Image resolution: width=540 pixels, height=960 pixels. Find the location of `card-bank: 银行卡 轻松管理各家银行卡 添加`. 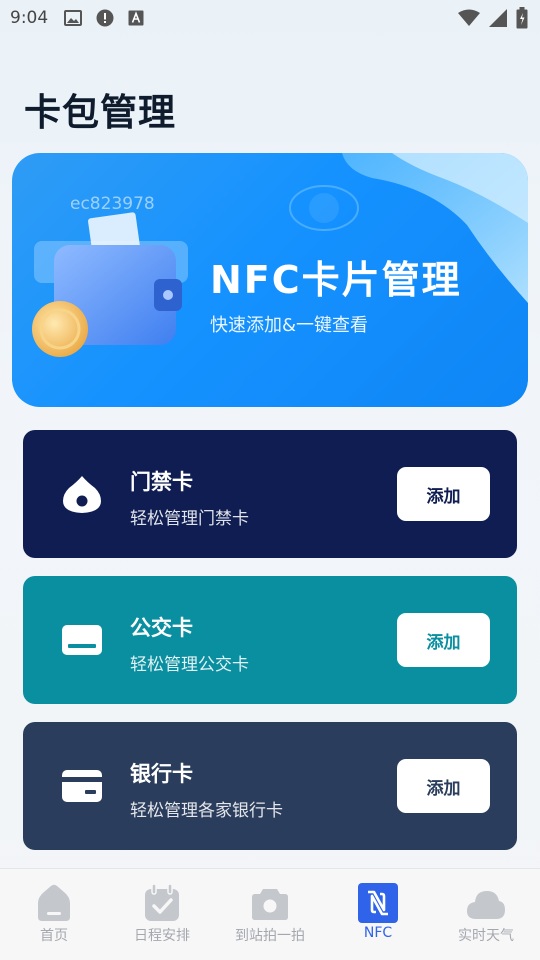

card-bank: 银行卡 轻松管理各家银行卡 添加 is located at coordinates (270, 786).